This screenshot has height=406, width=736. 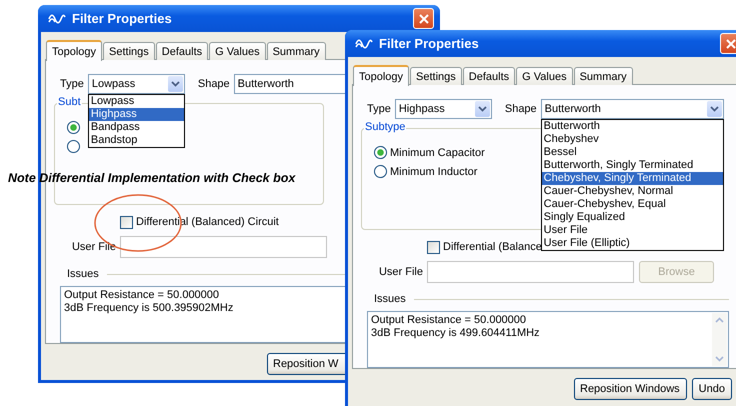 What do you see at coordinates (385, 127) in the screenshot?
I see `group-label: Subtype` at bounding box center [385, 127].